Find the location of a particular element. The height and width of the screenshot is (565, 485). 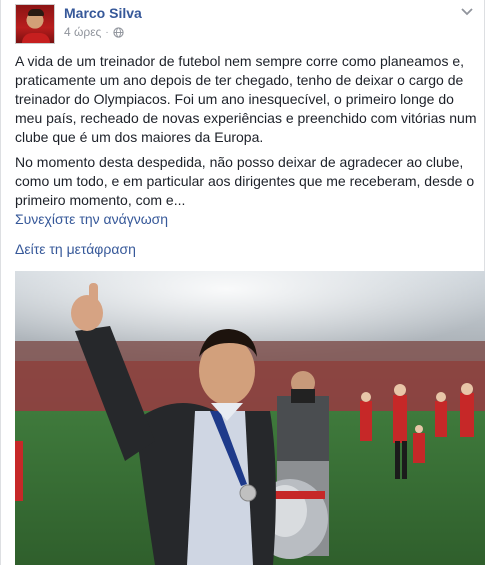

post-time: 4 ώρες is located at coordinates (82, 32).